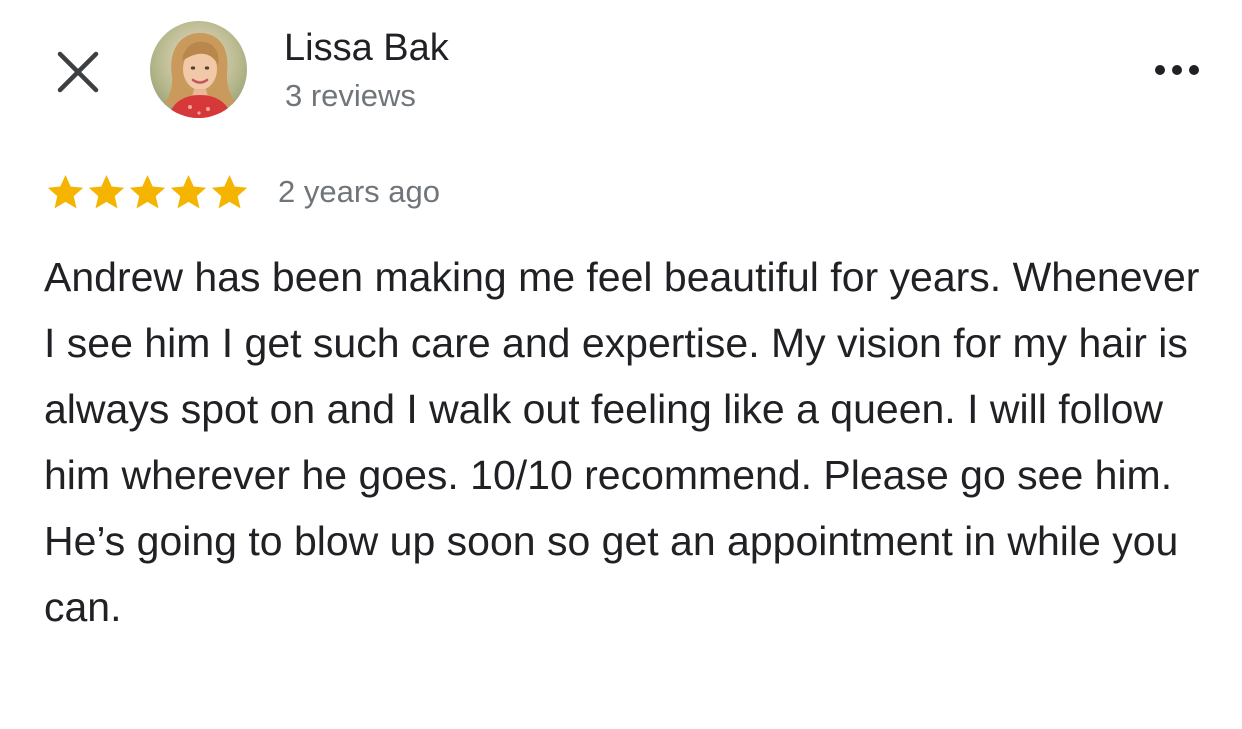 This screenshot has height=729, width=1242. I want to click on more-horizontal-icon, so click(1177, 70).